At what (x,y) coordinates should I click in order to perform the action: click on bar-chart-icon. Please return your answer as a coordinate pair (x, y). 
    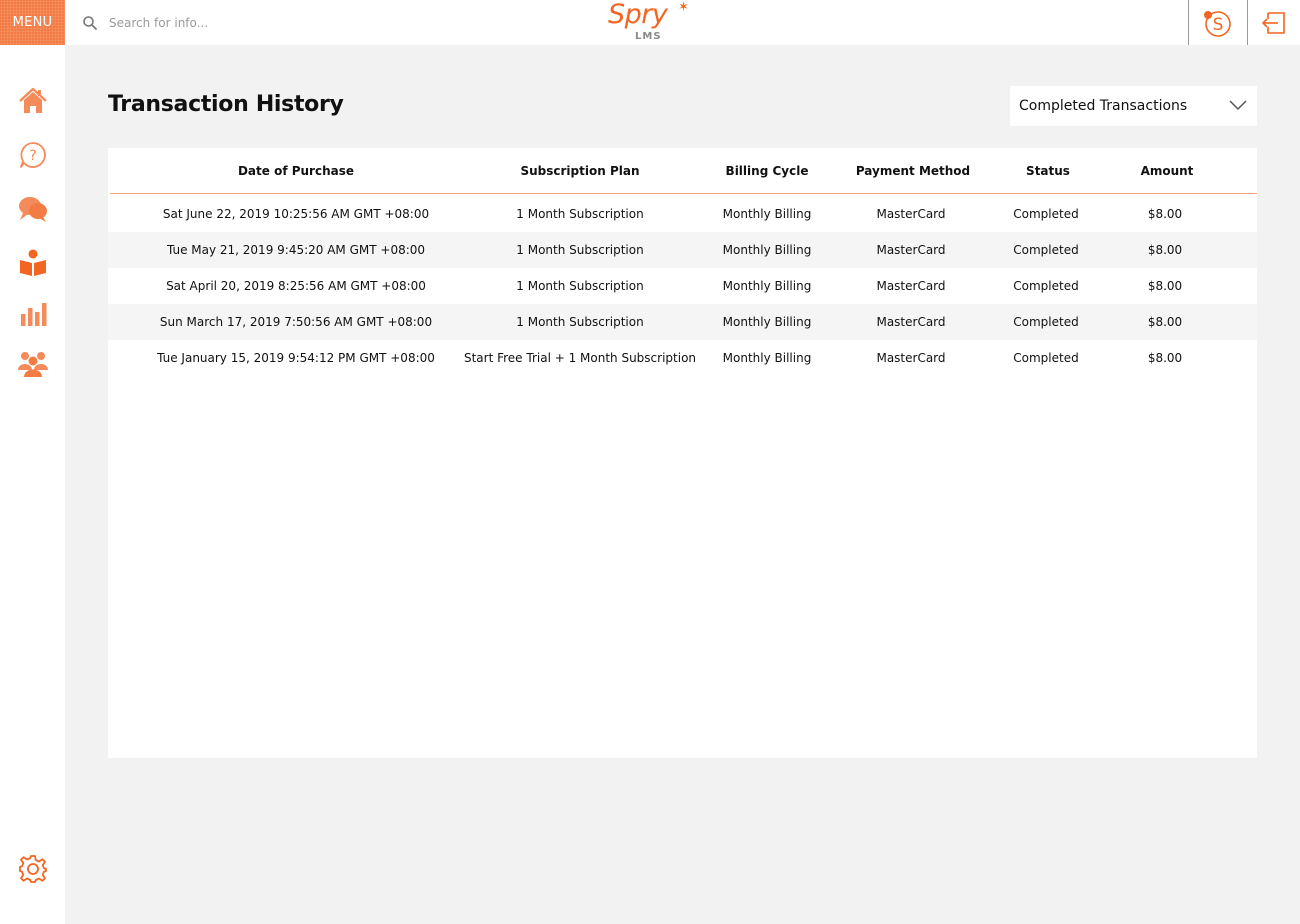
    Looking at the image, I should click on (33, 314).